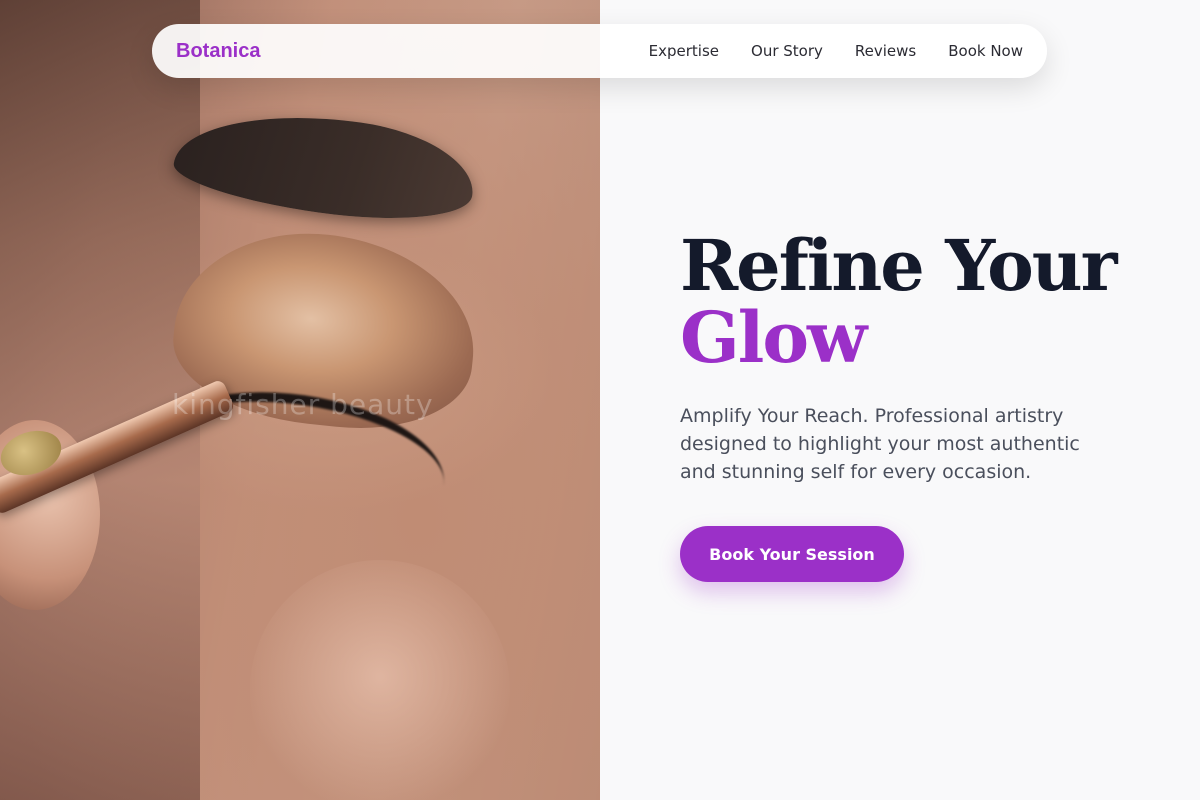  Describe the element at coordinates (380, 680) in the screenshot. I see `nose-highlight` at that location.